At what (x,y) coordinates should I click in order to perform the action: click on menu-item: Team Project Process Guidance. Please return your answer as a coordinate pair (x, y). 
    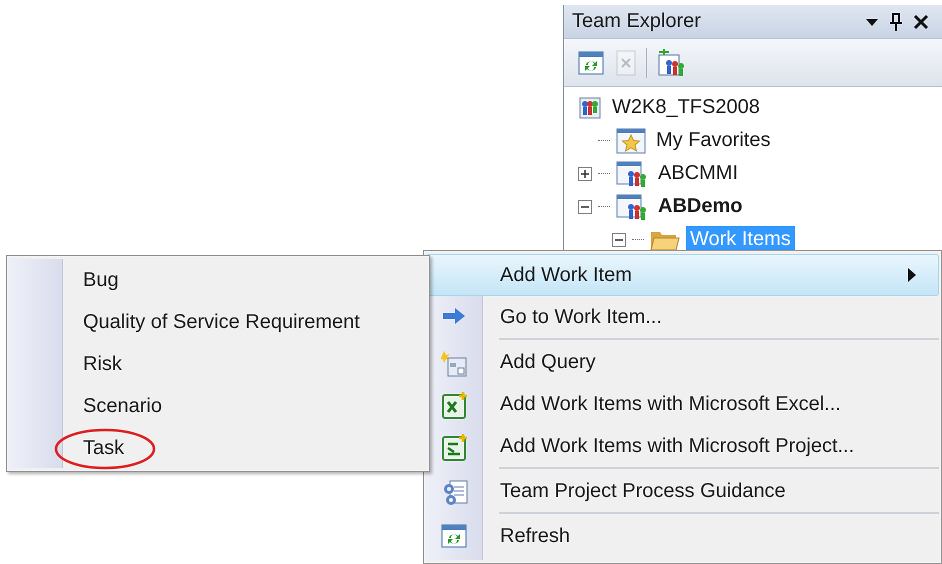
    Looking at the image, I should click on (682, 491).